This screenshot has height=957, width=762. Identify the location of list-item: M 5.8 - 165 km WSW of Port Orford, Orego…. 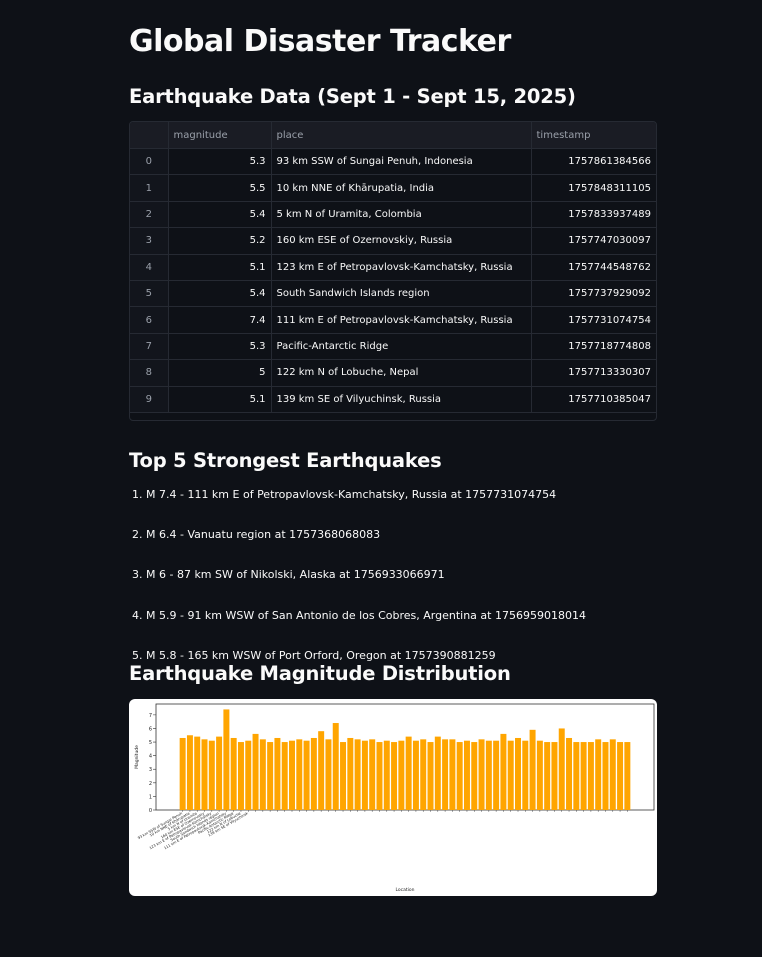
(366, 656).